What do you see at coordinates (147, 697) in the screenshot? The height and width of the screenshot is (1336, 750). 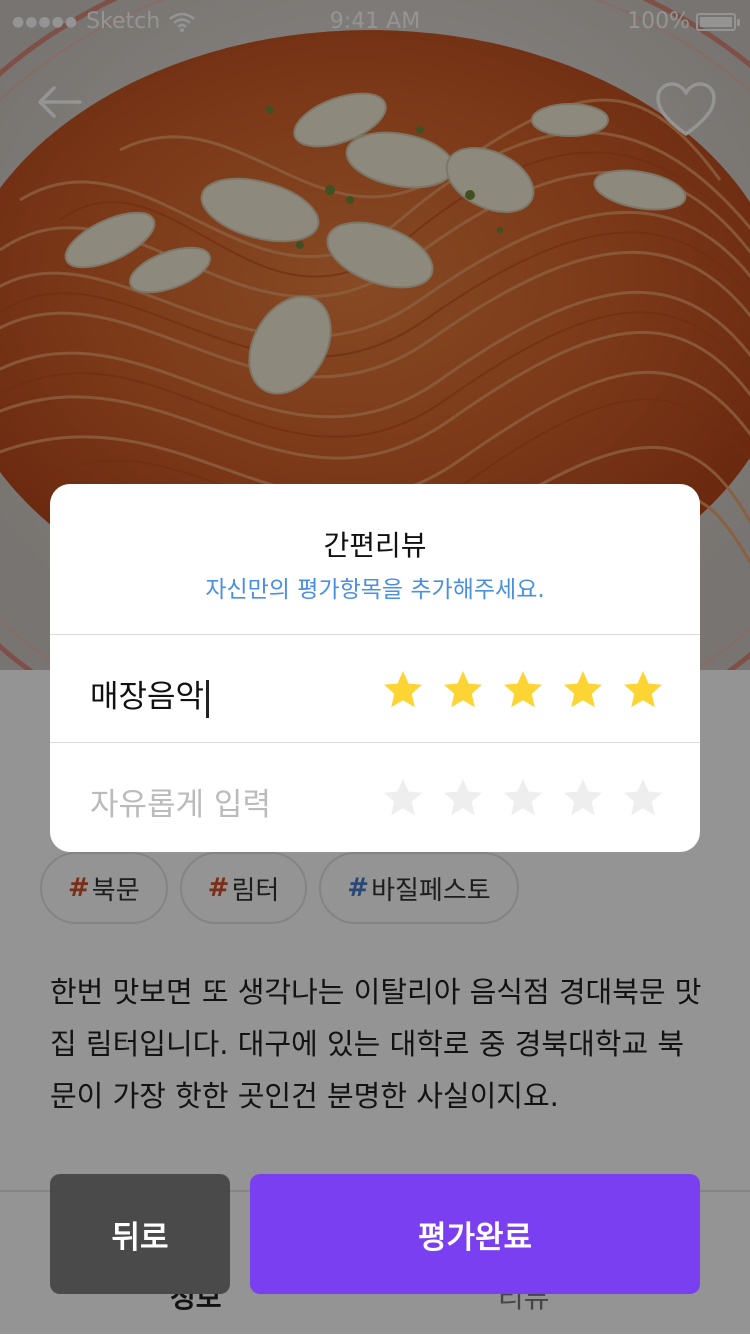 I see `rating-item-label: 매장음악` at bounding box center [147, 697].